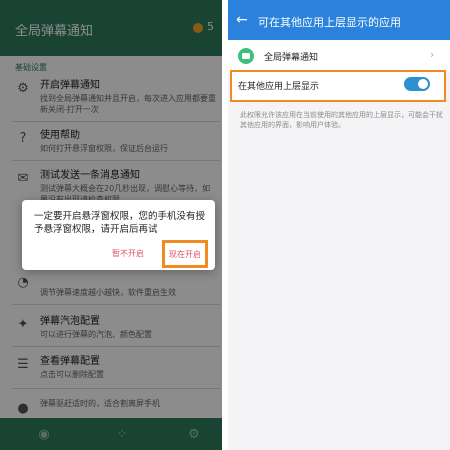  Describe the element at coordinates (432, 54) in the screenshot. I see `chevron-right-icon: ›` at that location.